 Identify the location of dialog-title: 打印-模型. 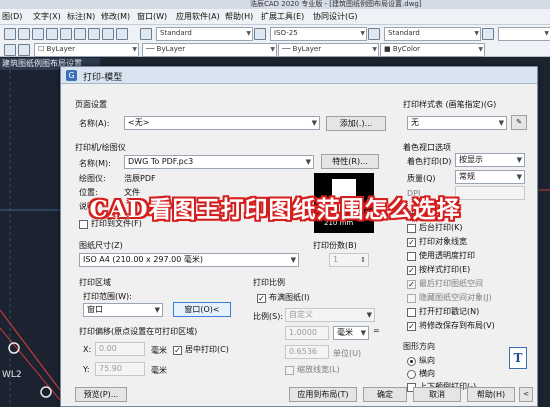
(103, 78).